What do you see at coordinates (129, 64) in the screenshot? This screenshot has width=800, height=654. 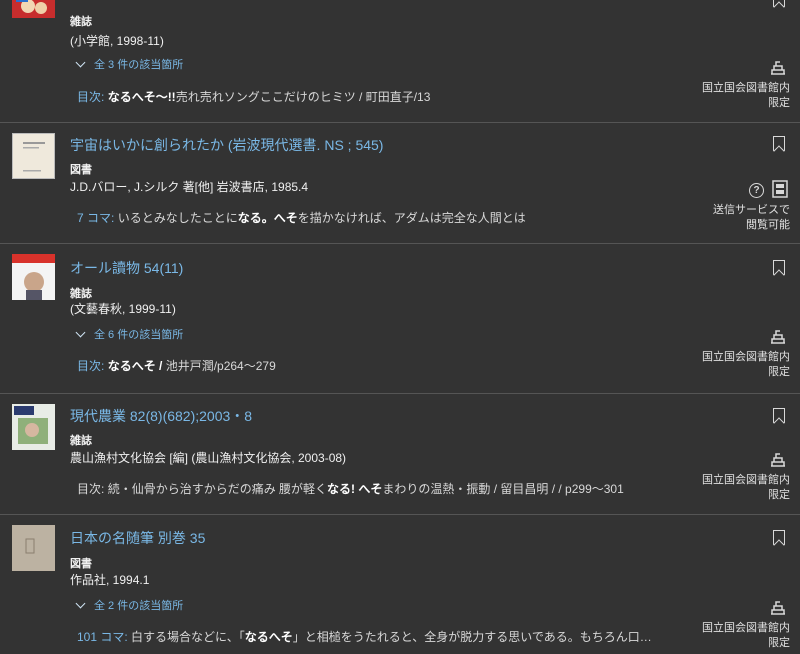 I see `expand-matches-link: 全 3 件の該当箇所` at bounding box center [129, 64].